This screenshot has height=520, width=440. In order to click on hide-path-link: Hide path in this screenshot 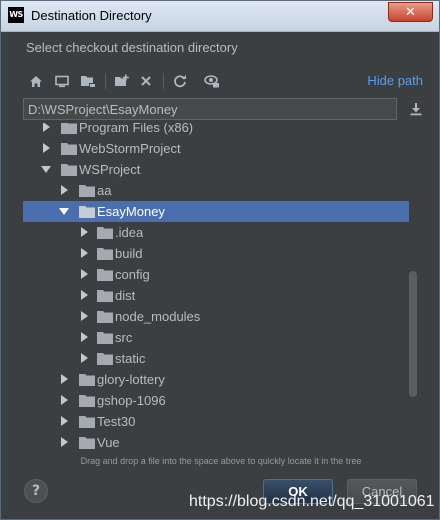, I will do `click(395, 80)`.